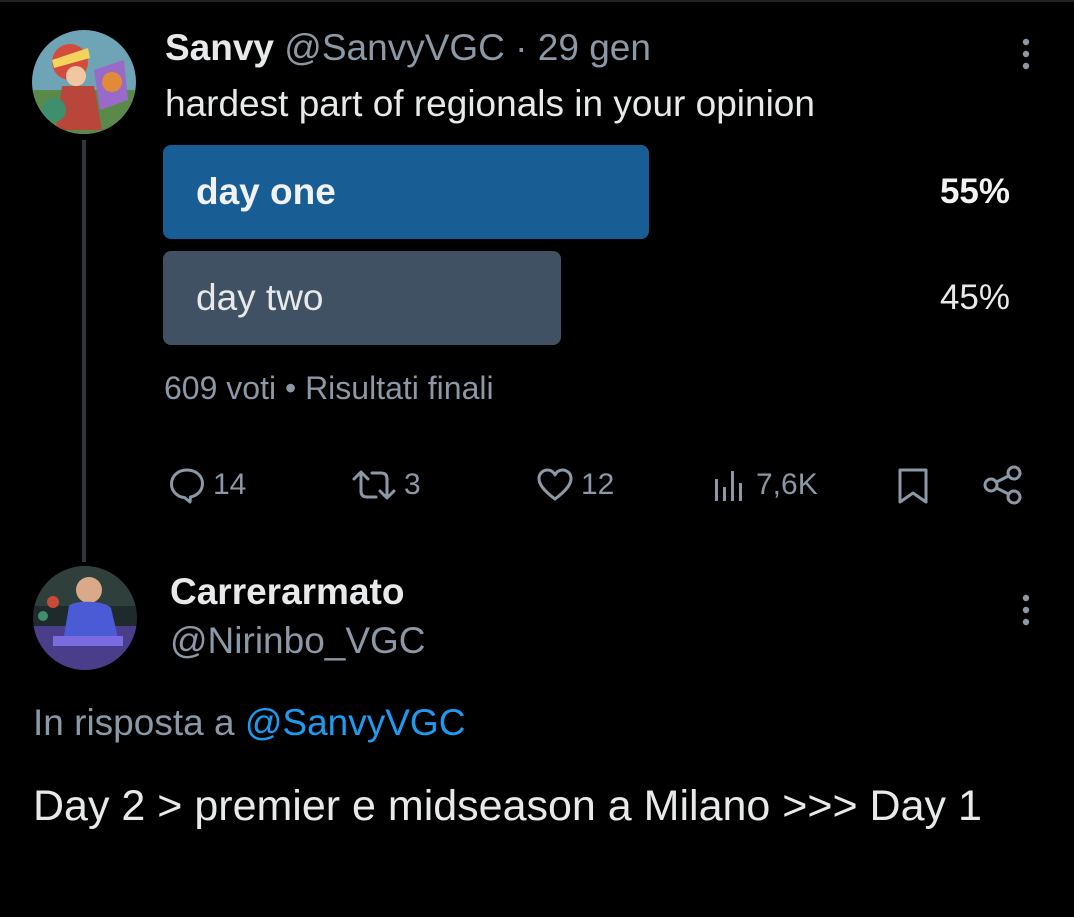  What do you see at coordinates (574, 485) in the screenshot?
I see `like-button: 12` at bounding box center [574, 485].